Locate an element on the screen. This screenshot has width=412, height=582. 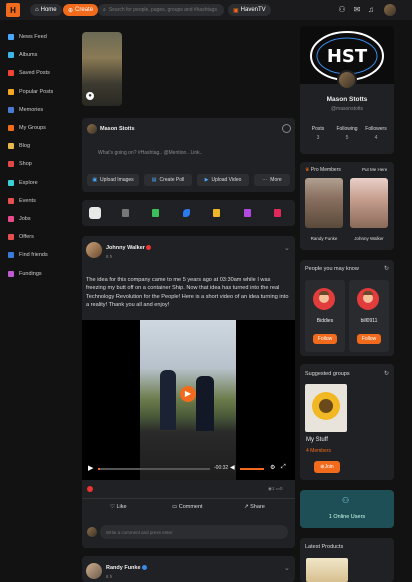
feeling-icon is located at coordinates (277, 213).